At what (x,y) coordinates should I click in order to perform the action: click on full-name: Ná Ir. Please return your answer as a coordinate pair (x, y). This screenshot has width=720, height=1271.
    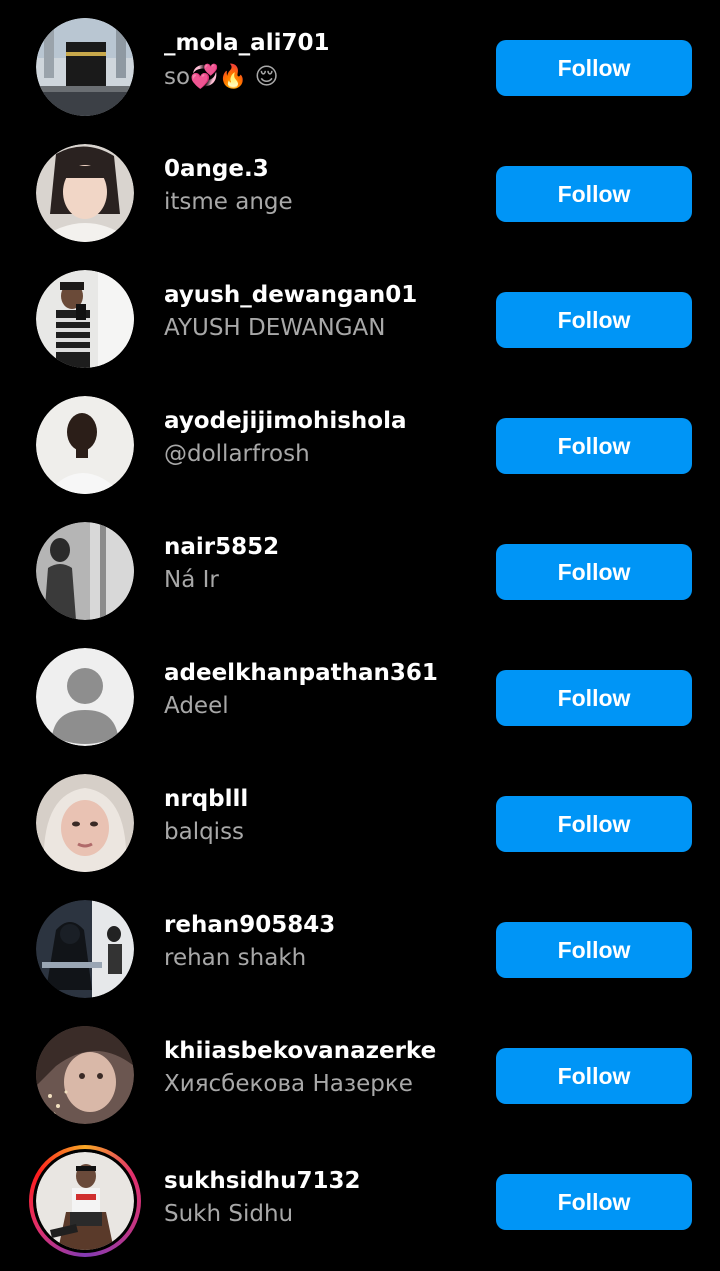
    Looking at the image, I should click on (191, 580).